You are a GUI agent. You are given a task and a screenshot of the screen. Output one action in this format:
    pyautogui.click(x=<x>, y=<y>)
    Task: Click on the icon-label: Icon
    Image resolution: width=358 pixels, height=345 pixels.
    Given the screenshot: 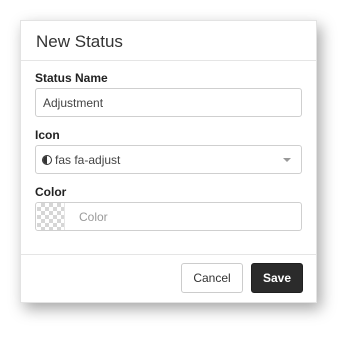 What is the action you would take?
    pyautogui.click(x=47, y=135)
    